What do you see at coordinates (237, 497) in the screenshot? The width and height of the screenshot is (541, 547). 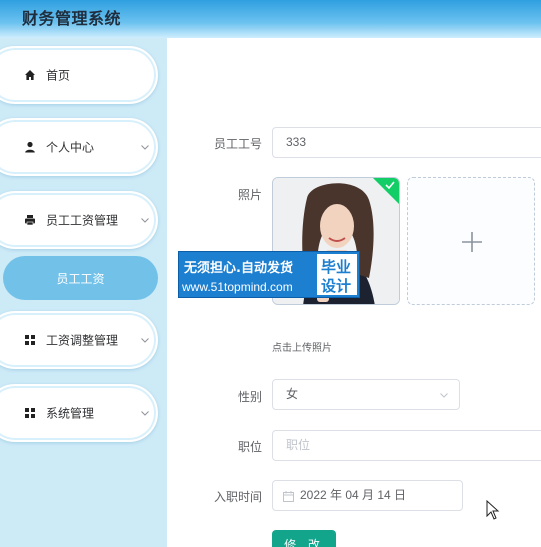 I see `hire-date-label: 入职时间` at bounding box center [237, 497].